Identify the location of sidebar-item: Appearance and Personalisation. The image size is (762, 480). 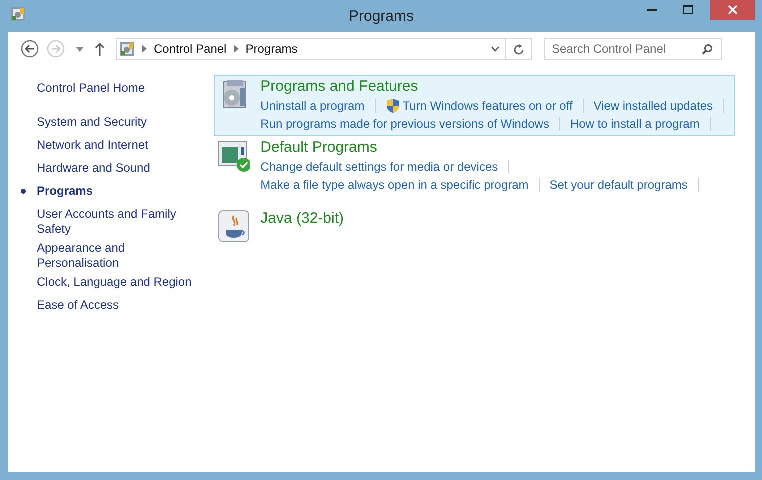
(117, 256).